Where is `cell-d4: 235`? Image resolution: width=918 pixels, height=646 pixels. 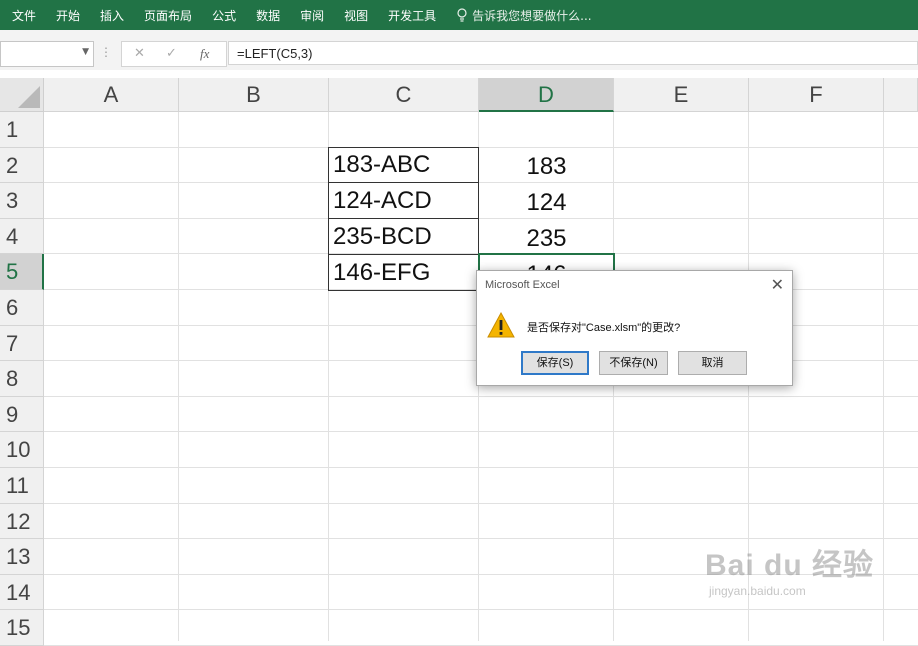
cell-d4: 235 is located at coordinates (546, 237).